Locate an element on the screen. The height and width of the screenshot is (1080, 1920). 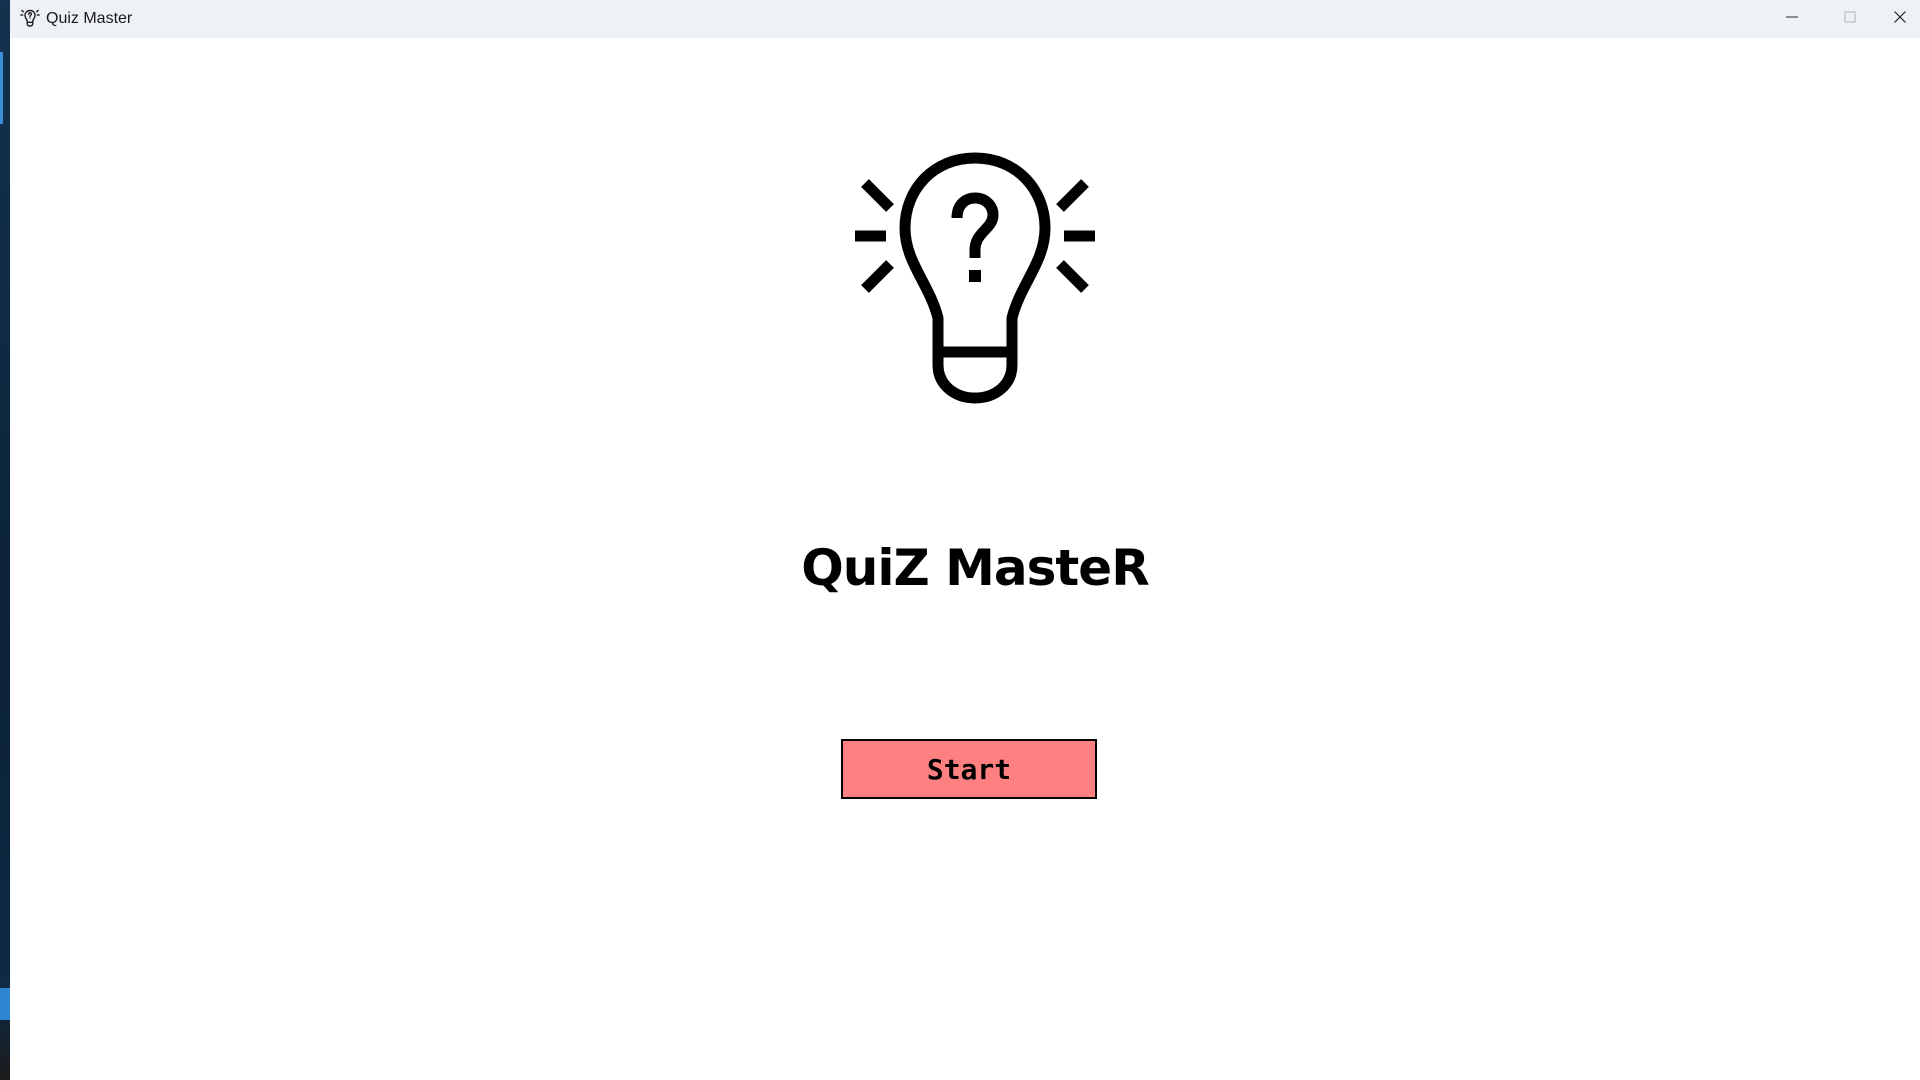
minimize-icon is located at coordinates (1792, 19).